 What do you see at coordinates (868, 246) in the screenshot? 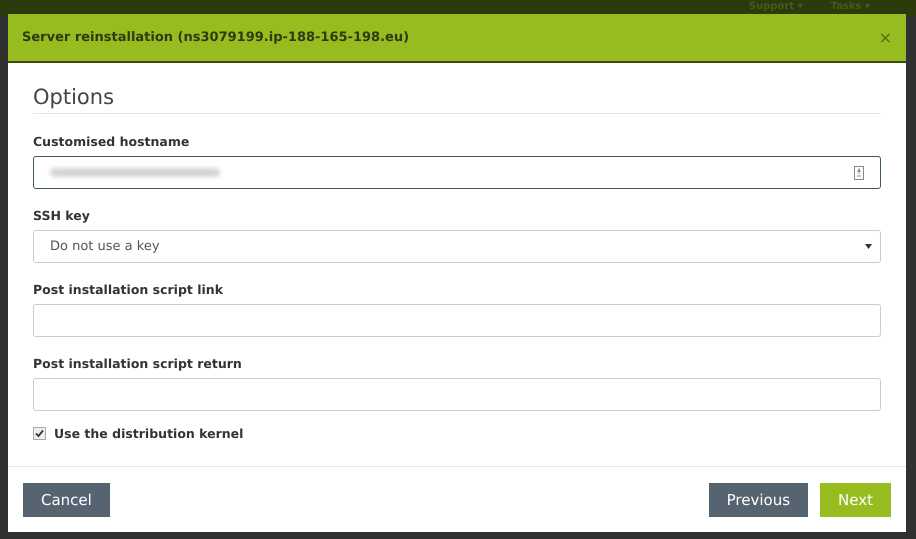
I see `caret-icon` at bounding box center [868, 246].